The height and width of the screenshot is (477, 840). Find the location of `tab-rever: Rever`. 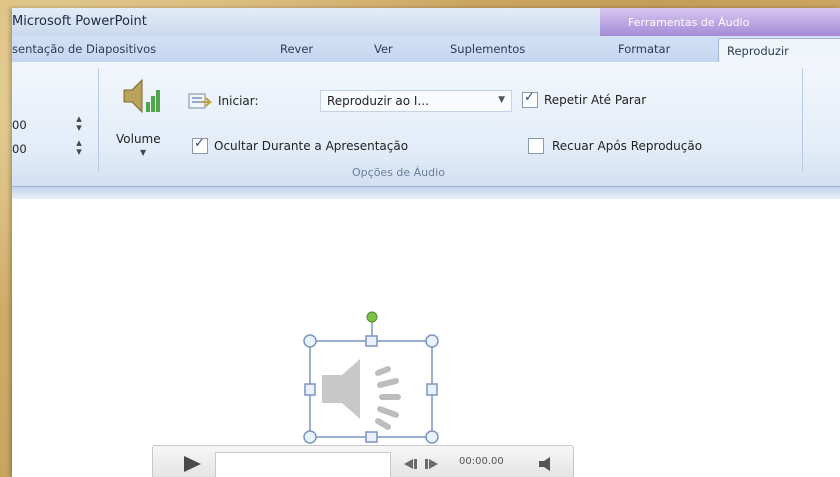

tab-rever: Rever is located at coordinates (296, 49).